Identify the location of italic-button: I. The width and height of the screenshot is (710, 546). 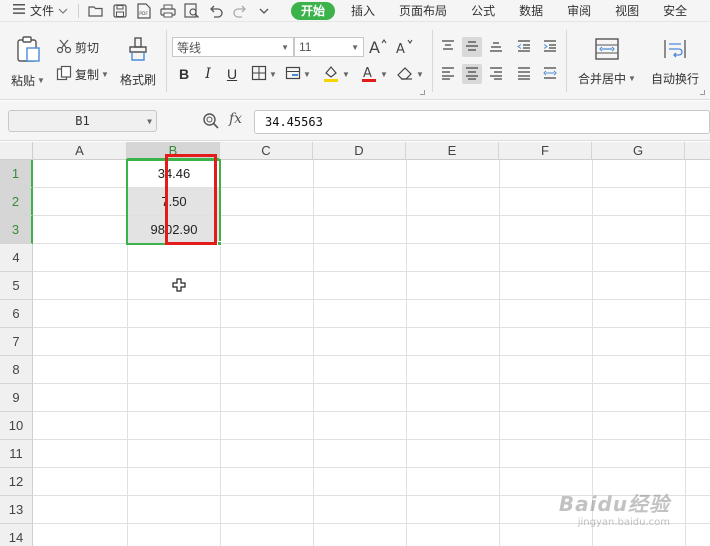
(208, 74).